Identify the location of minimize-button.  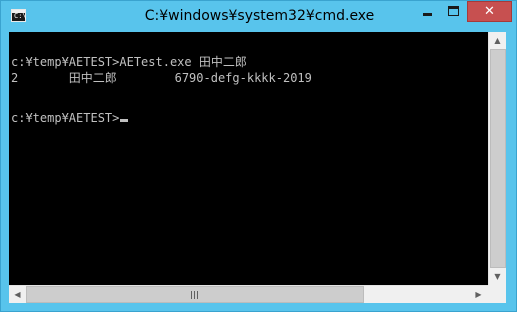
(427, 11).